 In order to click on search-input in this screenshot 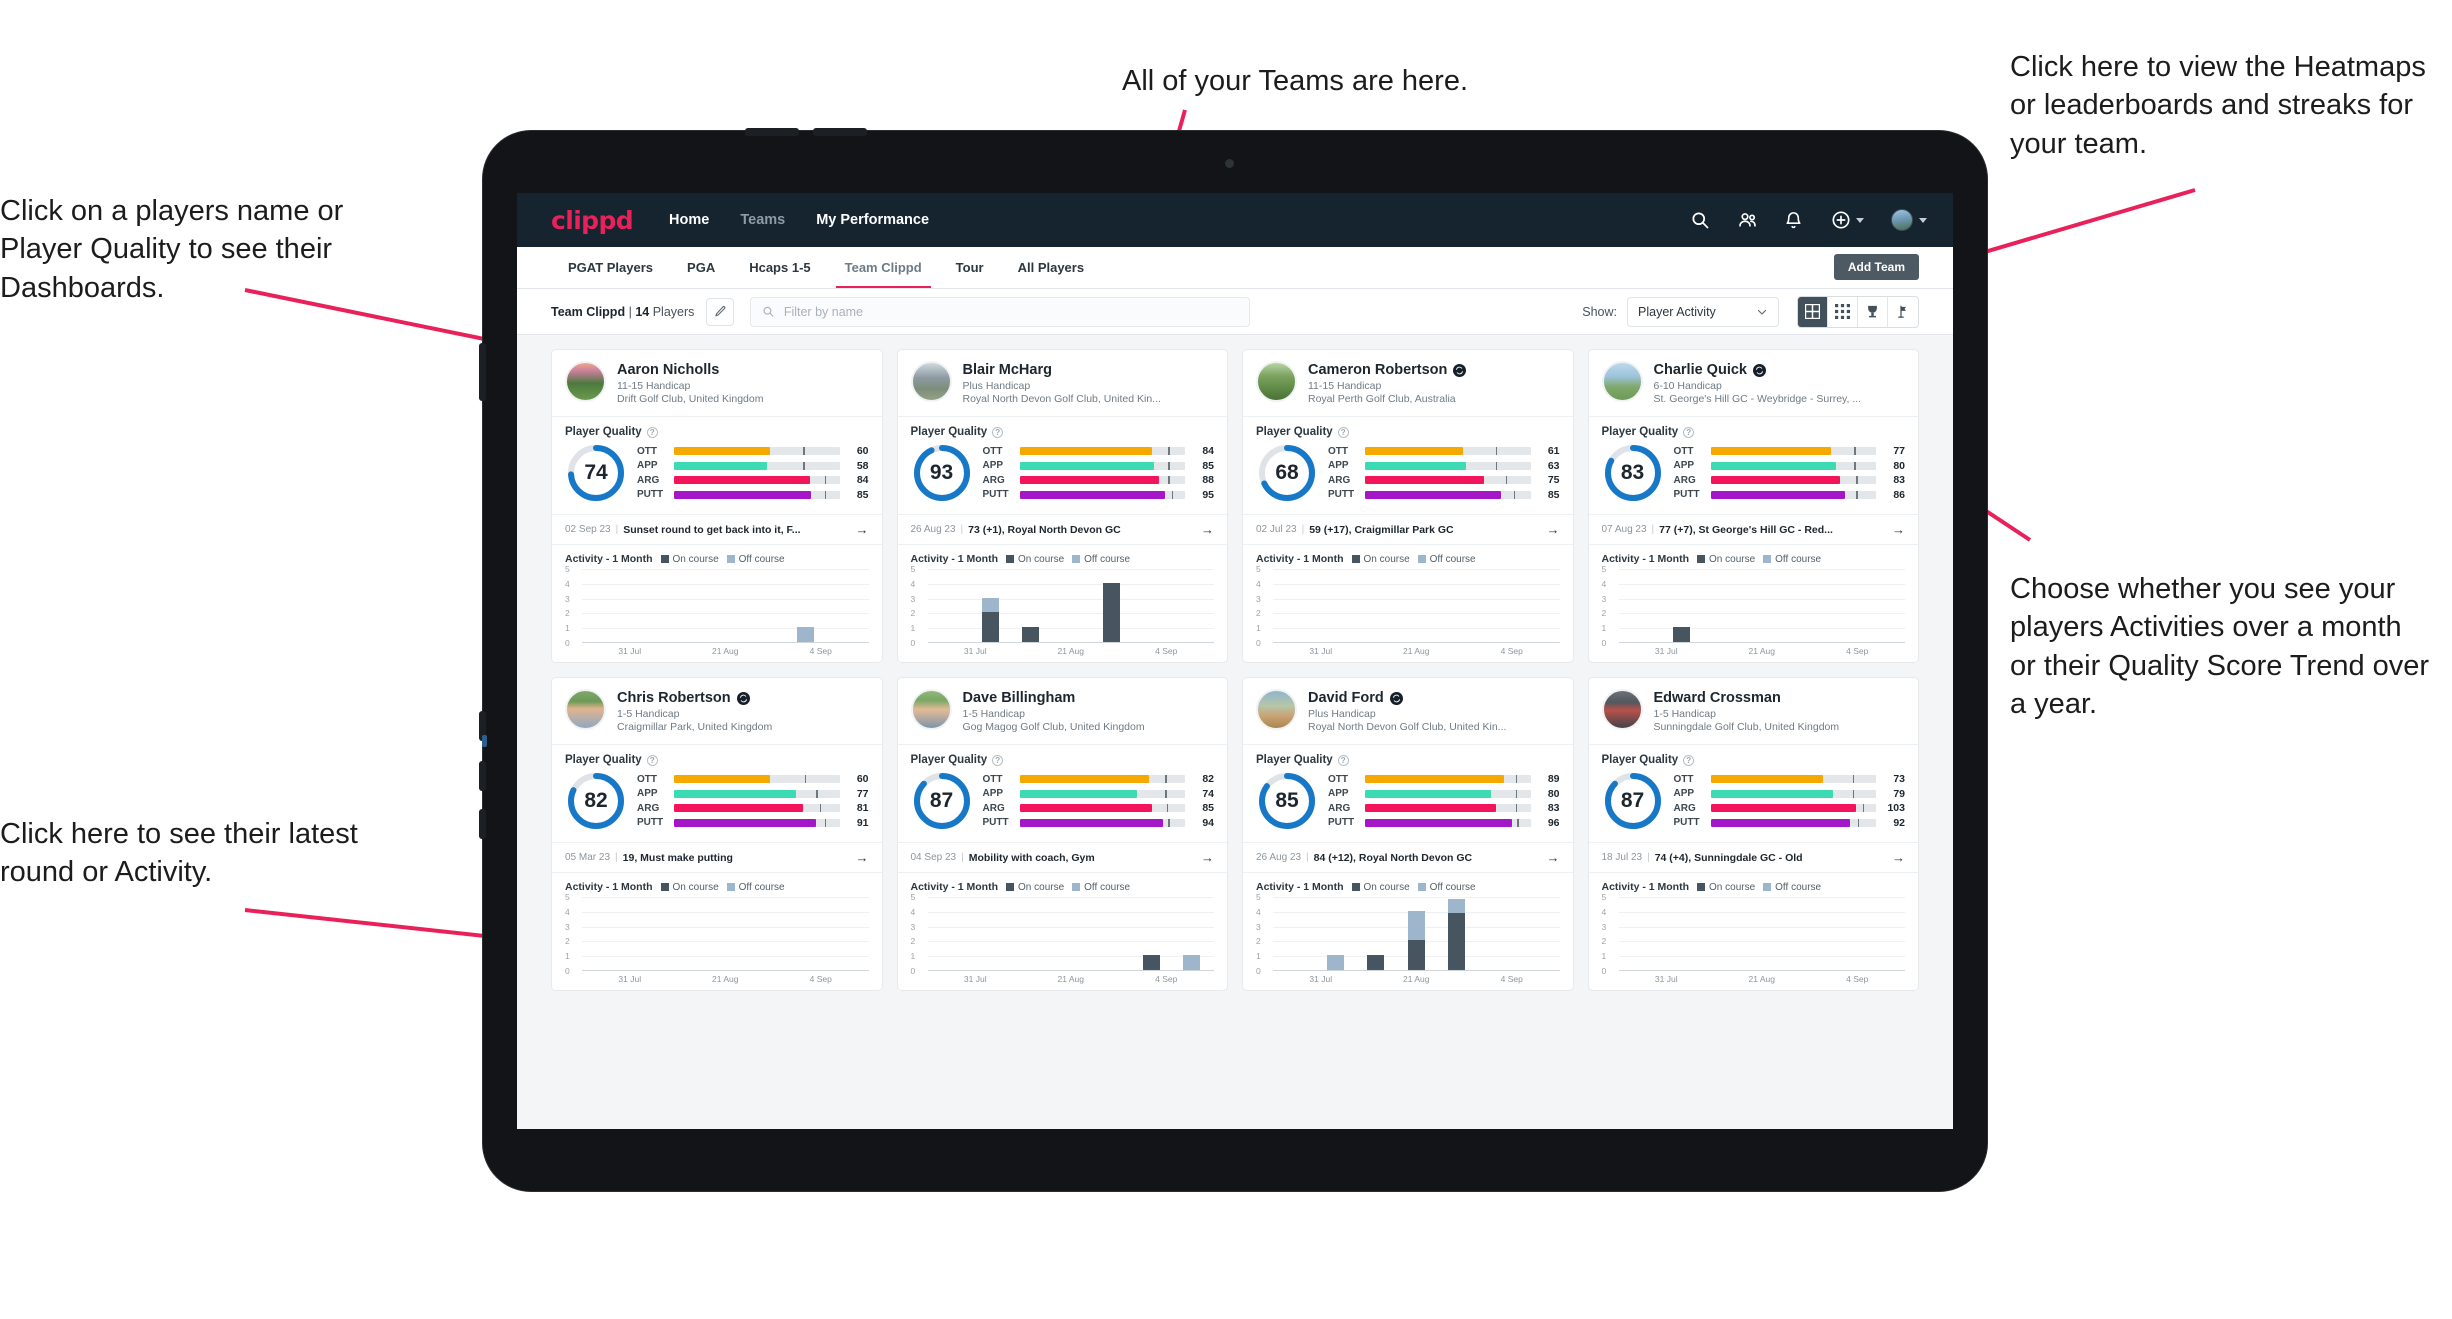, I will do `click(1011, 311)`.